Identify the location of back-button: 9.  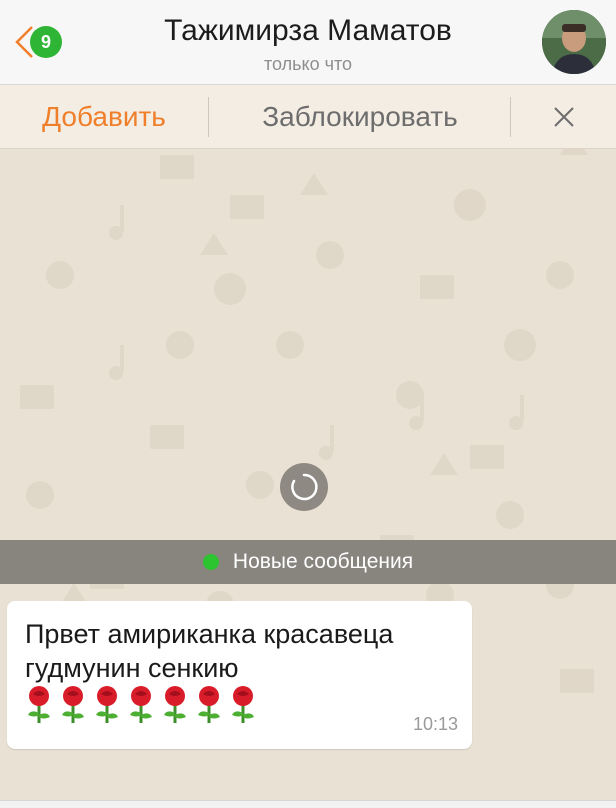
(40, 42).